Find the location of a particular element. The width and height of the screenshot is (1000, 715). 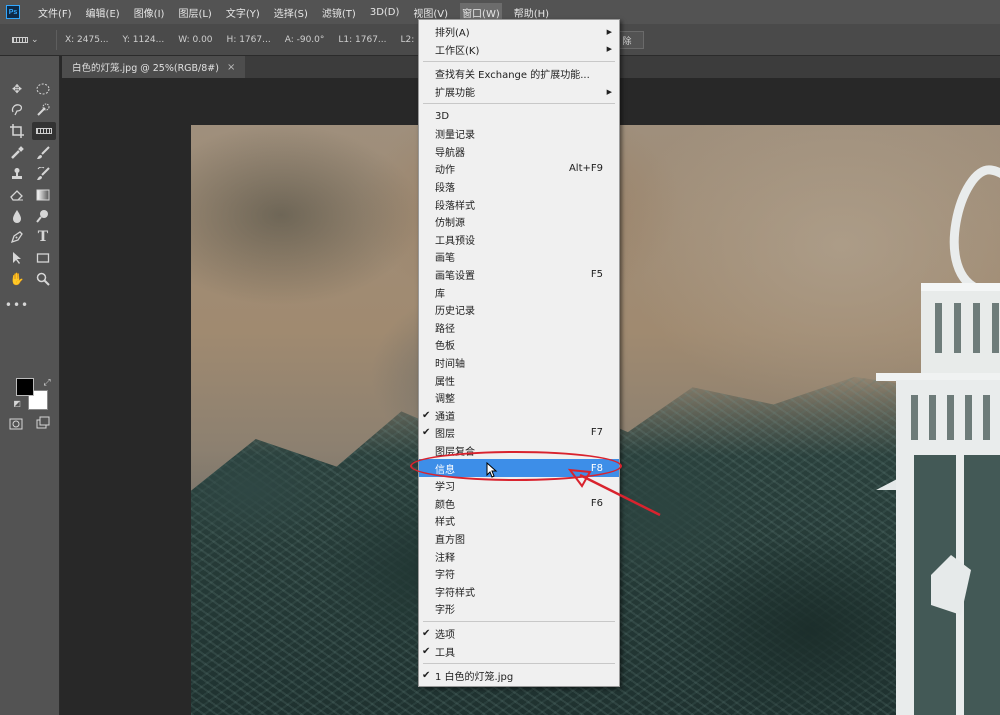

window-menu-item: 动作 Alt+F9 is located at coordinates (519, 169).